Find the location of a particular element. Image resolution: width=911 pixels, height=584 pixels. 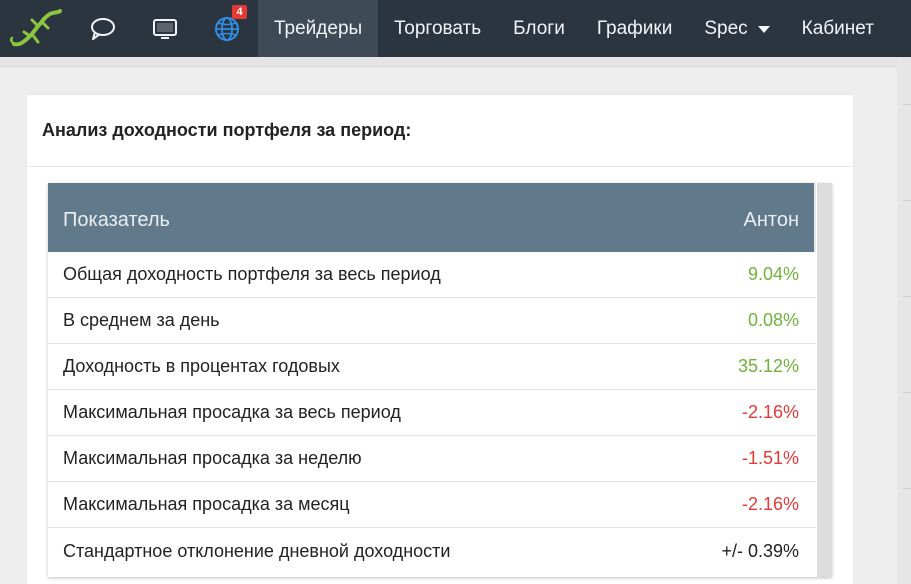

nav-spec-dropdown: Spec is located at coordinates (736, 28).